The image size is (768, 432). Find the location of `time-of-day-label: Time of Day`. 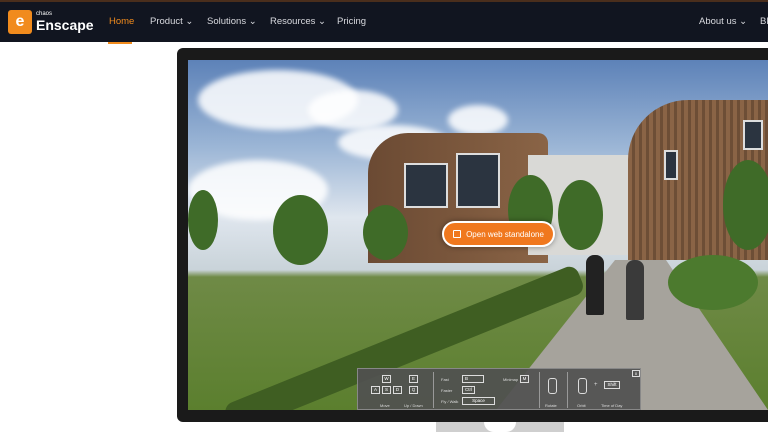

time-of-day-label: Time of Day is located at coordinates (612, 405).